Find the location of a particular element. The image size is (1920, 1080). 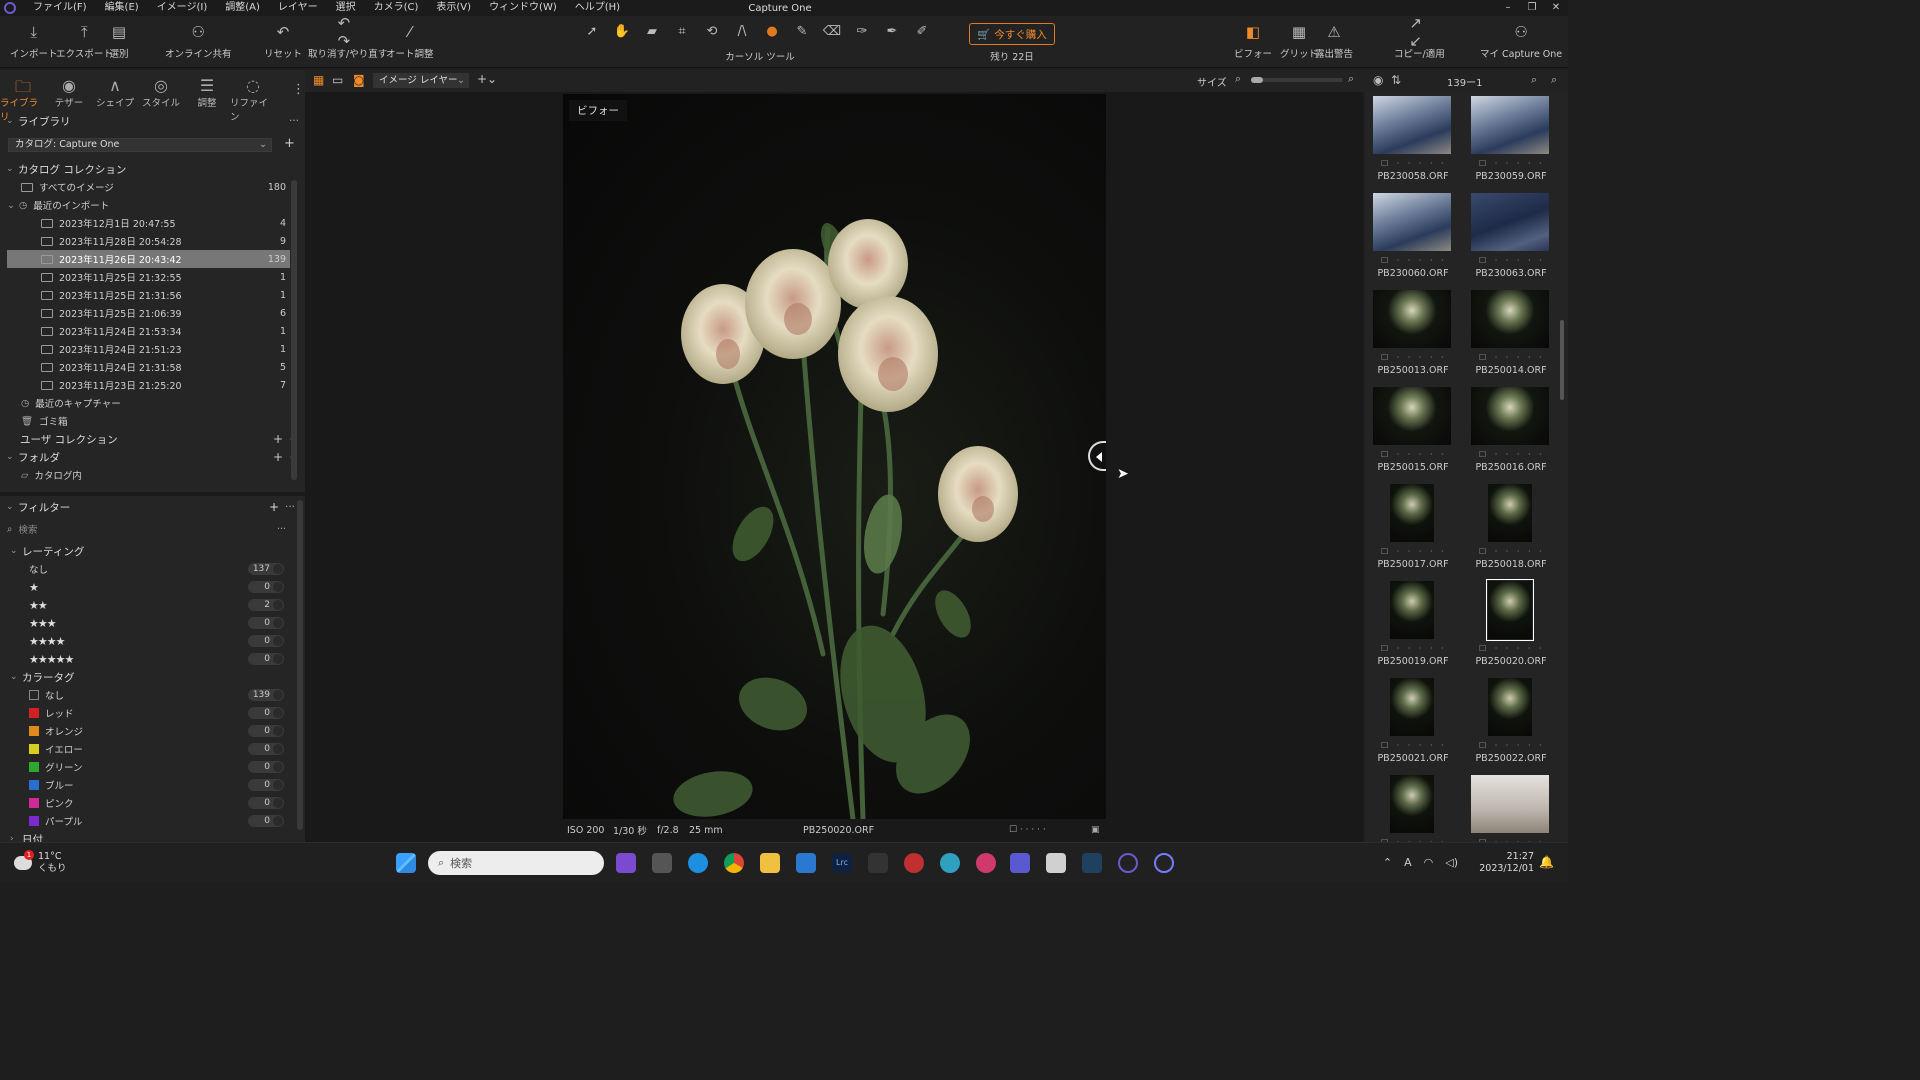

capture-one-active-icon is located at coordinates (1164, 863).